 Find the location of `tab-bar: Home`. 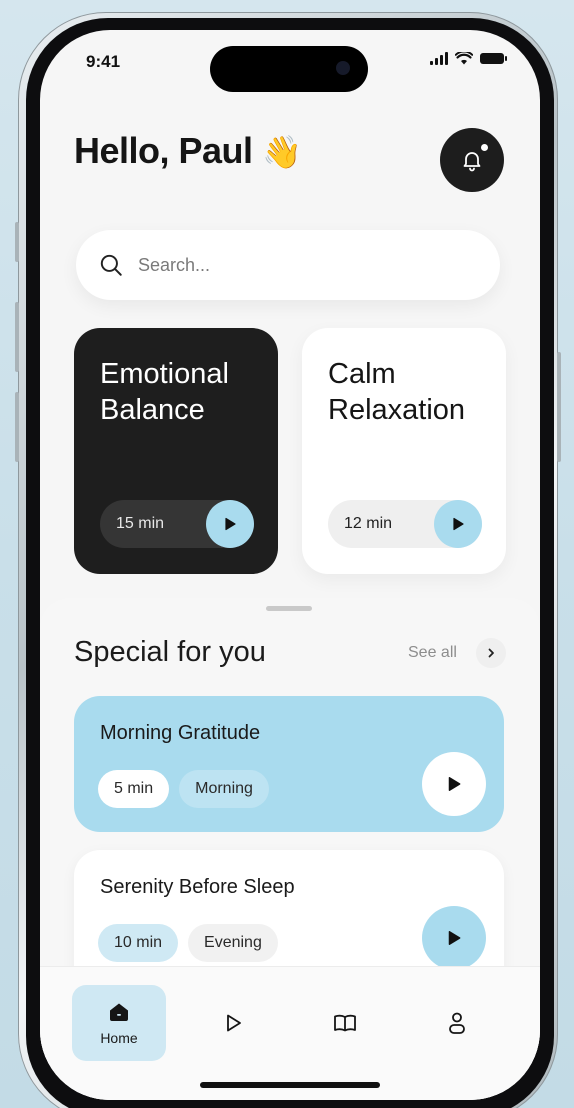

tab-bar: Home is located at coordinates (290, 1033).